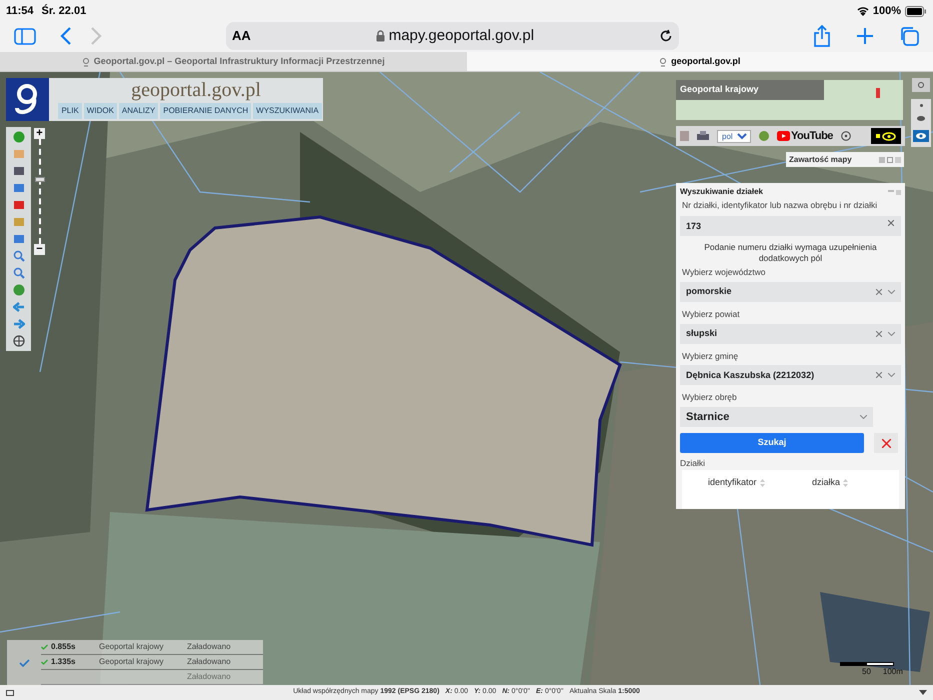 This screenshot has height=700, width=933. Describe the element at coordinates (862, 11) in the screenshot. I see `wifi-icon` at that location.